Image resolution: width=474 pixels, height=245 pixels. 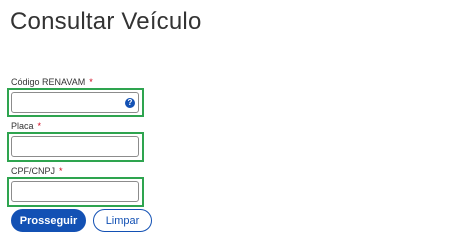 I want to click on cpf-cnpj-input, so click(x=75, y=191).